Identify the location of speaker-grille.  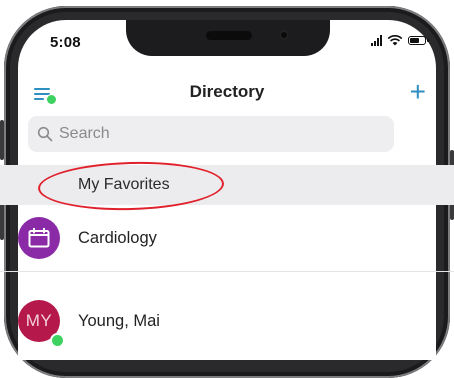
(229, 35).